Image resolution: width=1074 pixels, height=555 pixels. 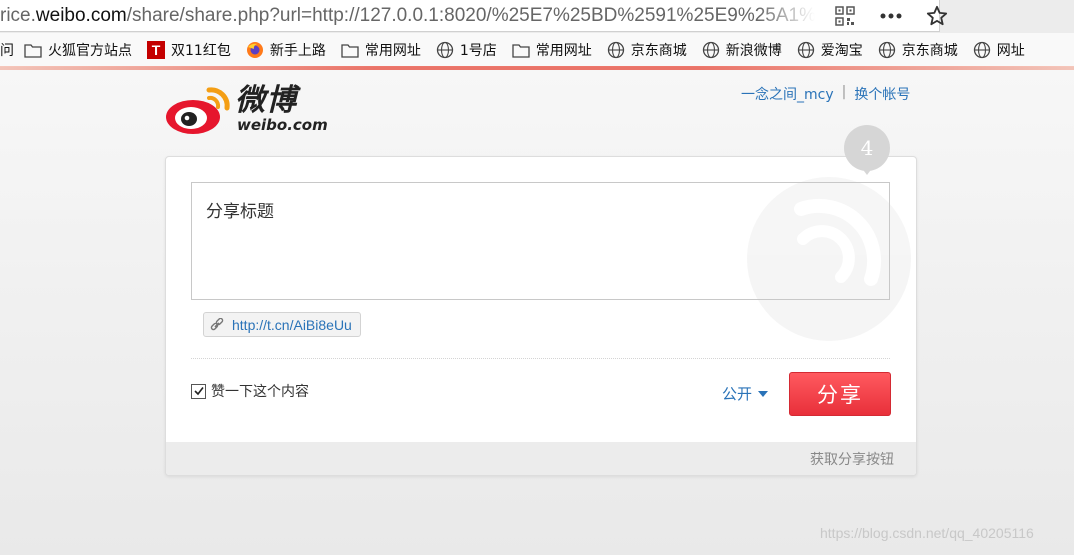 I want to click on bookmark-label: 火狐官方站点, so click(x=90, y=51).